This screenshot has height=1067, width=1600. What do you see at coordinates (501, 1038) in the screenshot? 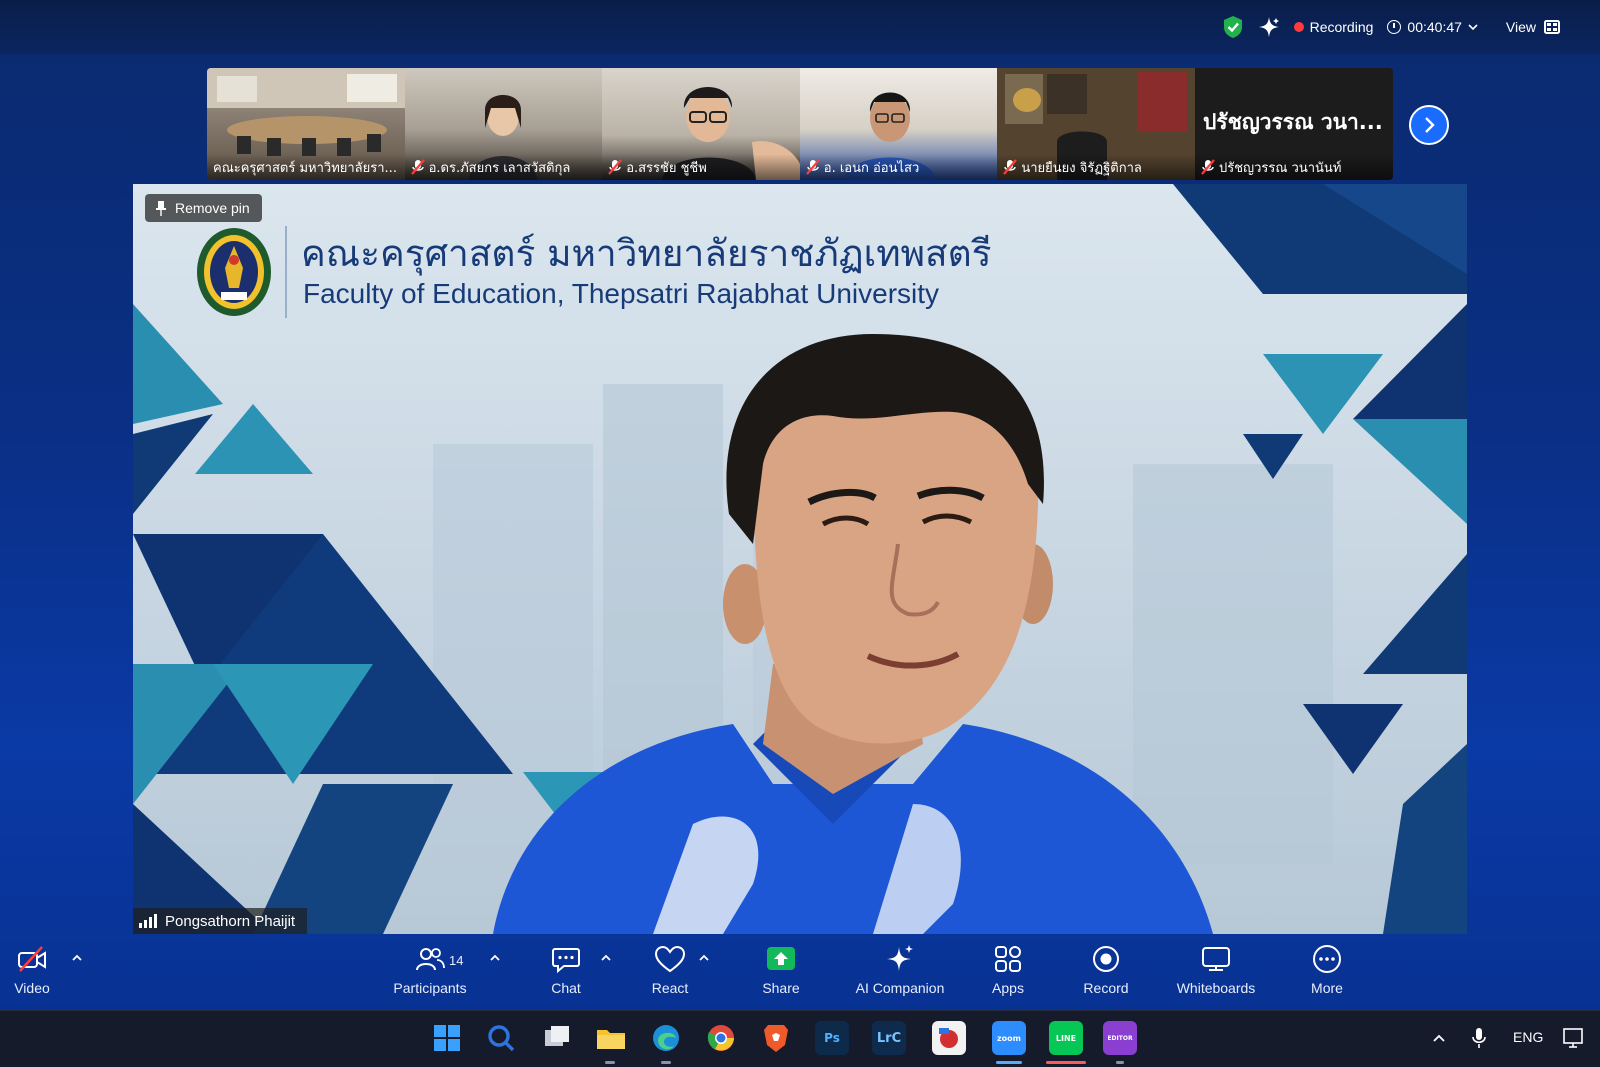
I see `search-icon` at bounding box center [501, 1038].